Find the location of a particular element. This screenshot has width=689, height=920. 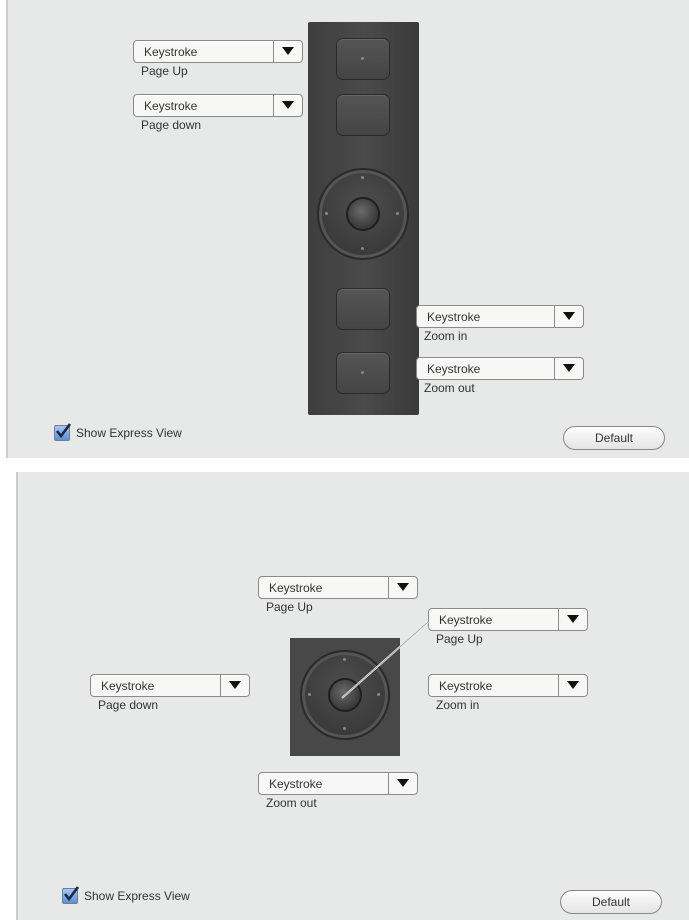

express-keys-device is located at coordinates (363, 218).